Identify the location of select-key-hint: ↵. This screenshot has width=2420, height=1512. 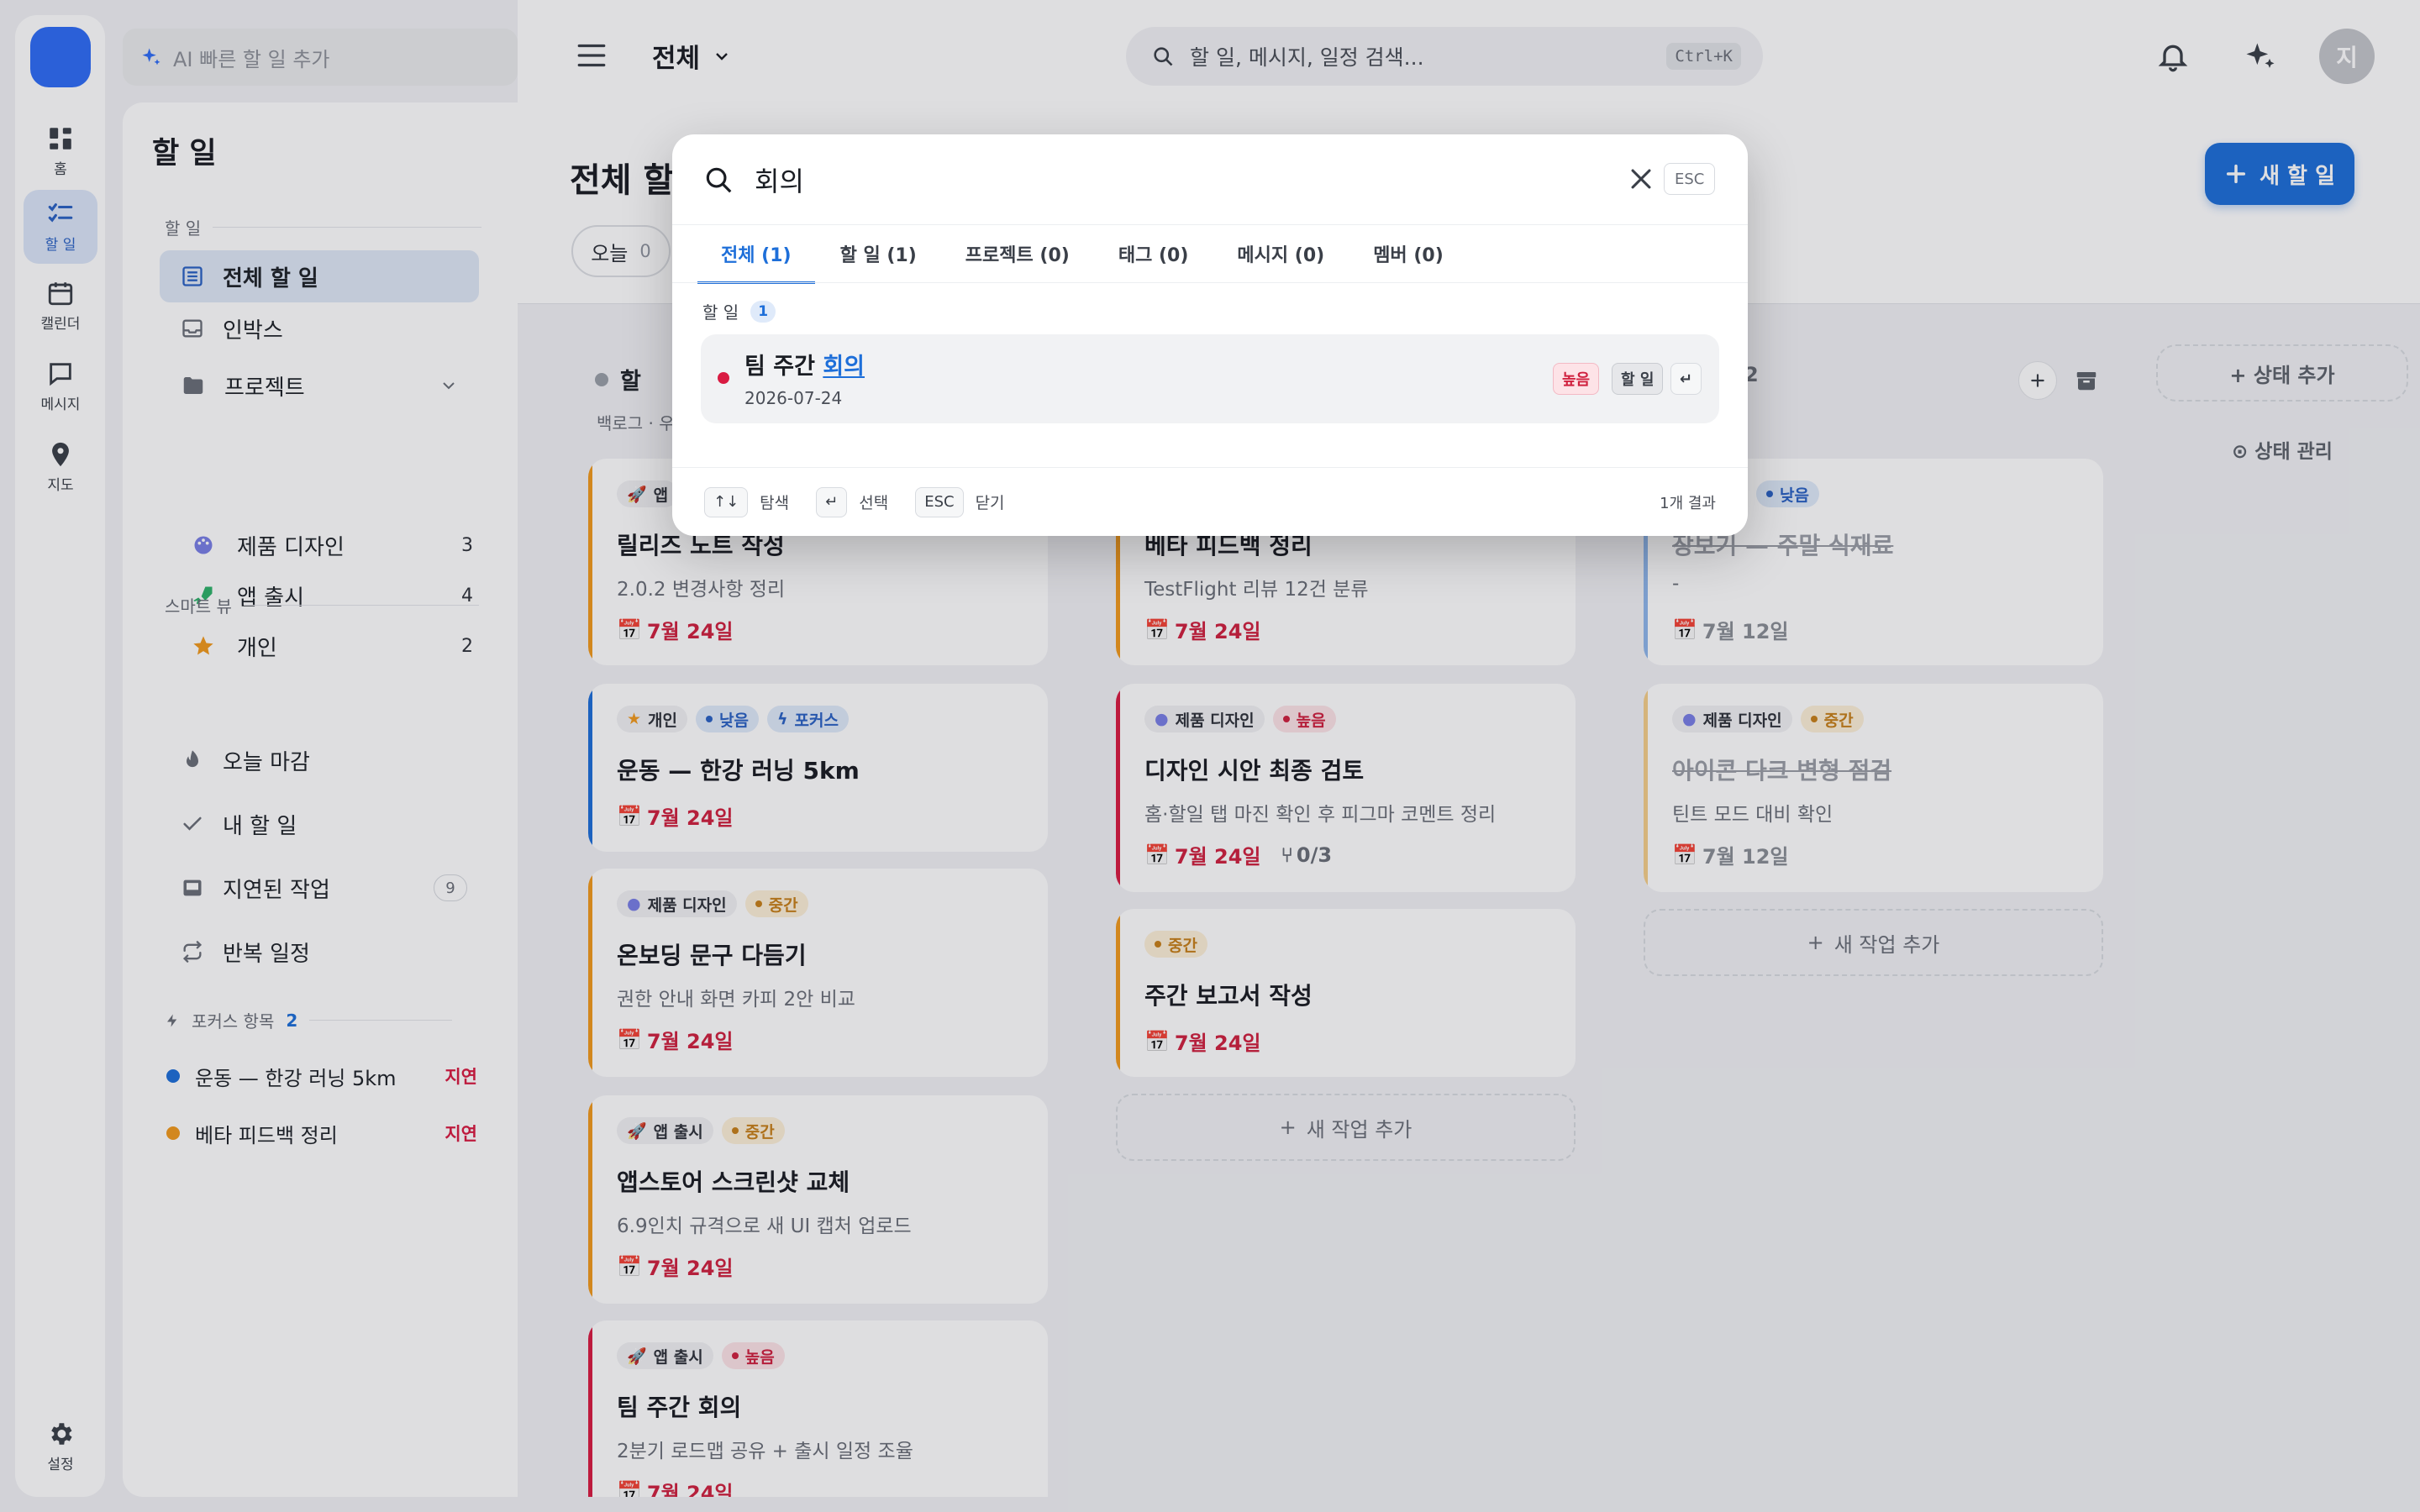
(832, 501).